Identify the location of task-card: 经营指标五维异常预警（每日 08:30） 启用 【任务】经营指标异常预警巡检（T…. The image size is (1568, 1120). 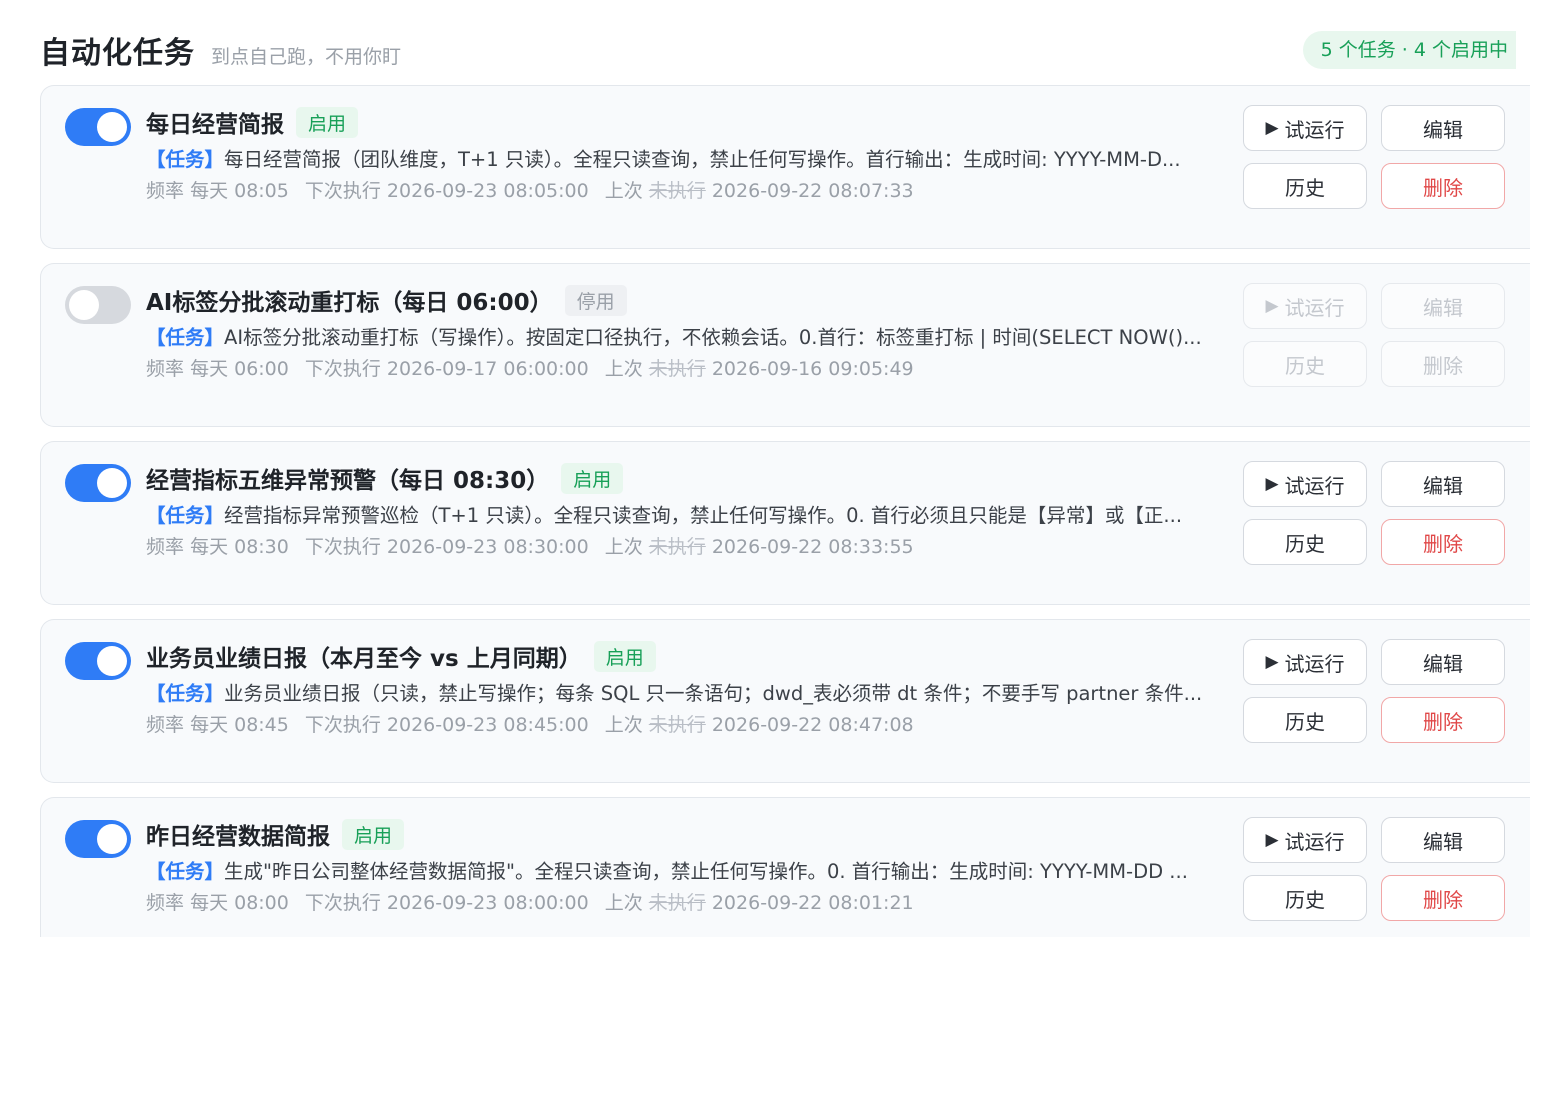
(785, 523).